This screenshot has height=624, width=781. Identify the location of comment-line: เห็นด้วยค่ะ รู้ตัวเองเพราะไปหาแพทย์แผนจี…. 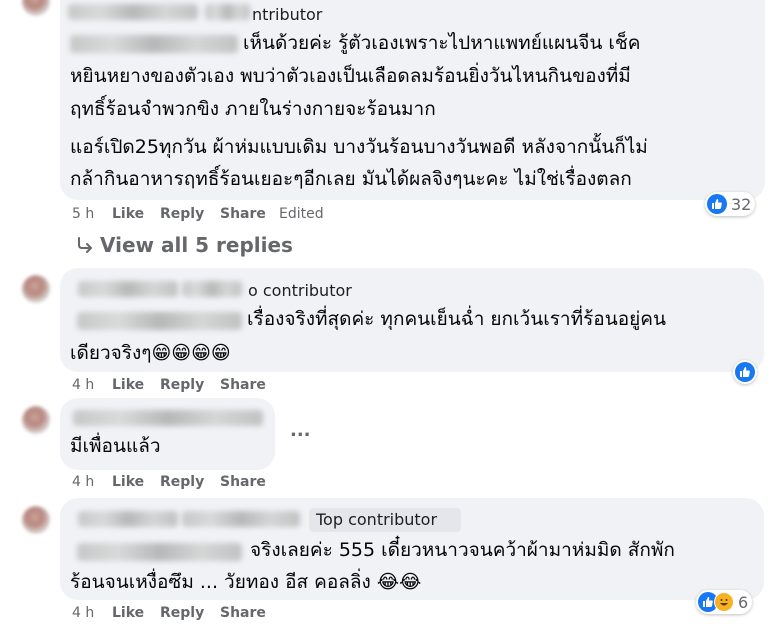
(442, 43).